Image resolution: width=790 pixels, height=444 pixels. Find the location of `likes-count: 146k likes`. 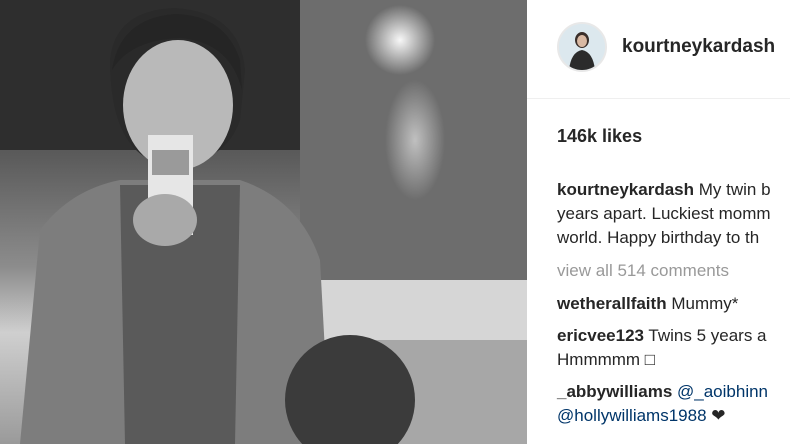

likes-count: 146k likes is located at coordinates (599, 136).